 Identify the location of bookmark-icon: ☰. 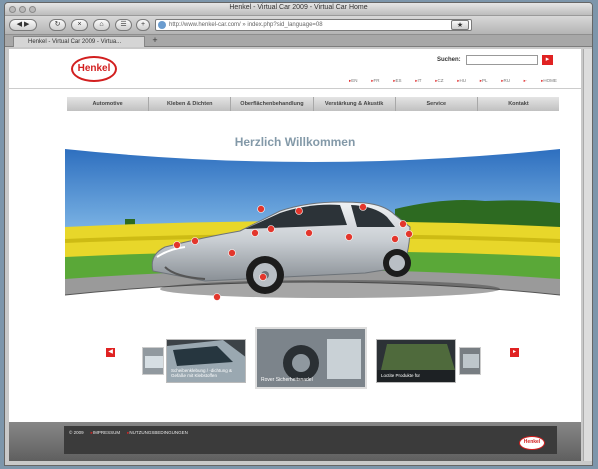
(123, 24).